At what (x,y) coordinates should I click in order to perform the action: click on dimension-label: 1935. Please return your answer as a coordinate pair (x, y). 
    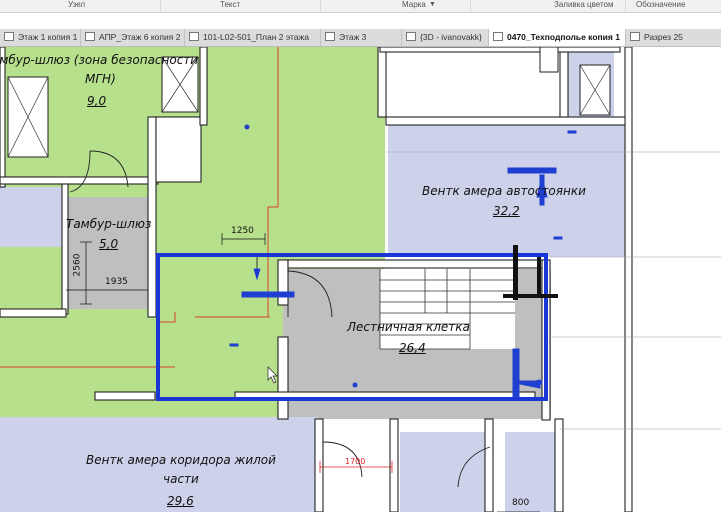
    Looking at the image, I should click on (116, 282).